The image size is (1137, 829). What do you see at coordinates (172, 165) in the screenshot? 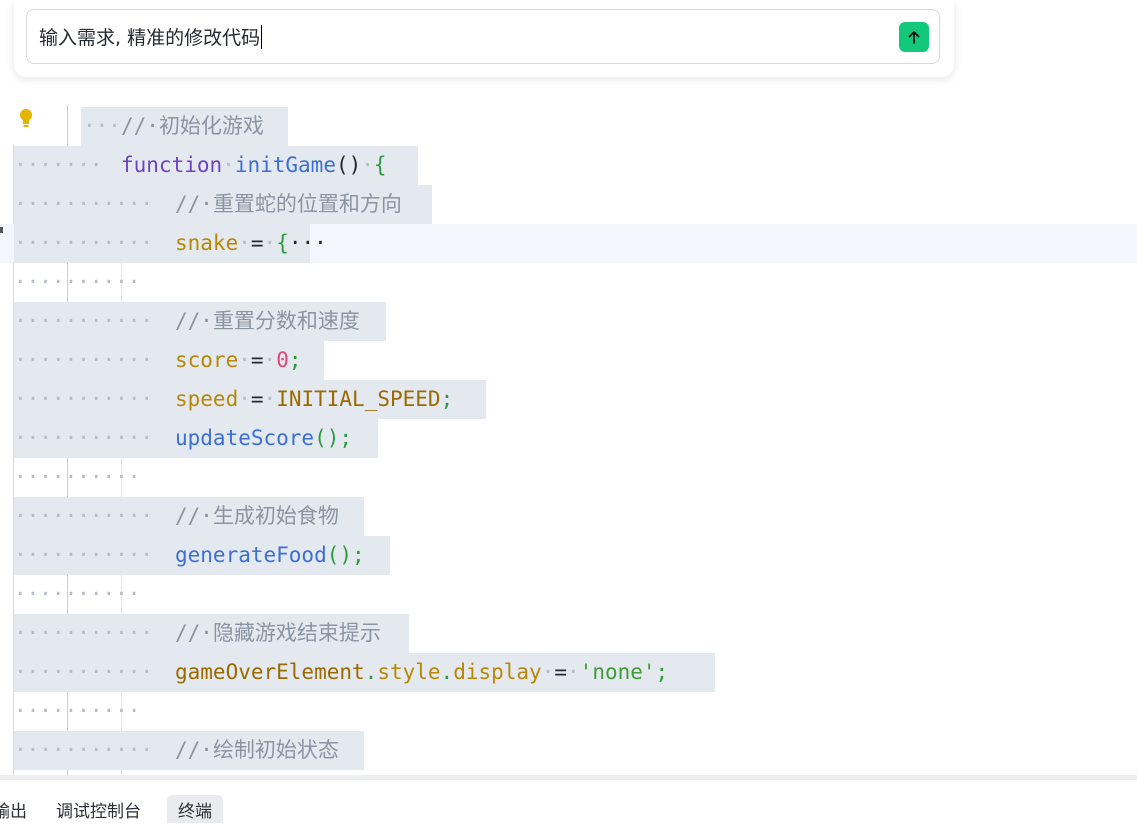
I see `keyword: function` at bounding box center [172, 165].